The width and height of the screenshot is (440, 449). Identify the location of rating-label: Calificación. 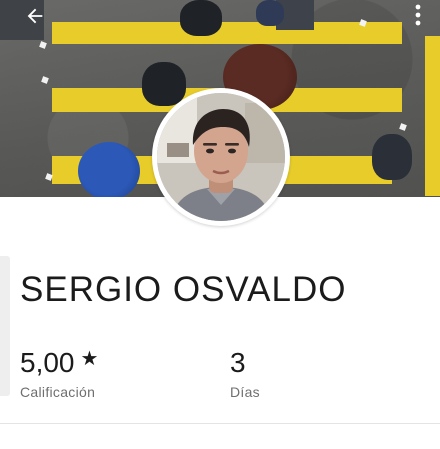
(58, 392).